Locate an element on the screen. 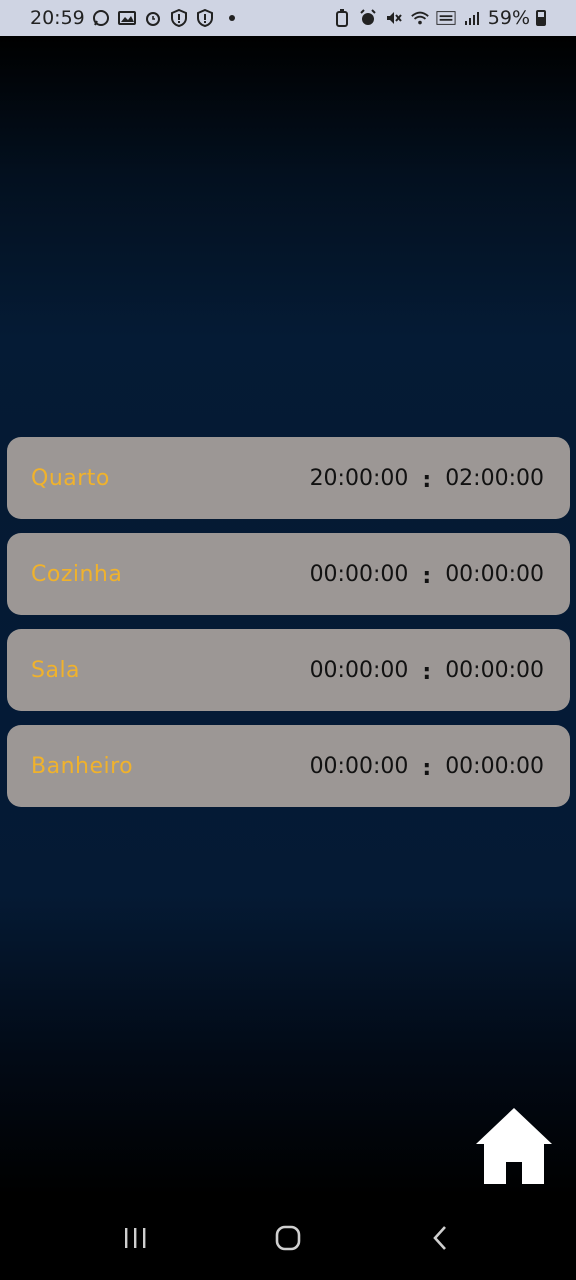 This screenshot has width=576, height=1280. home-icon is located at coordinates (514, 1146).